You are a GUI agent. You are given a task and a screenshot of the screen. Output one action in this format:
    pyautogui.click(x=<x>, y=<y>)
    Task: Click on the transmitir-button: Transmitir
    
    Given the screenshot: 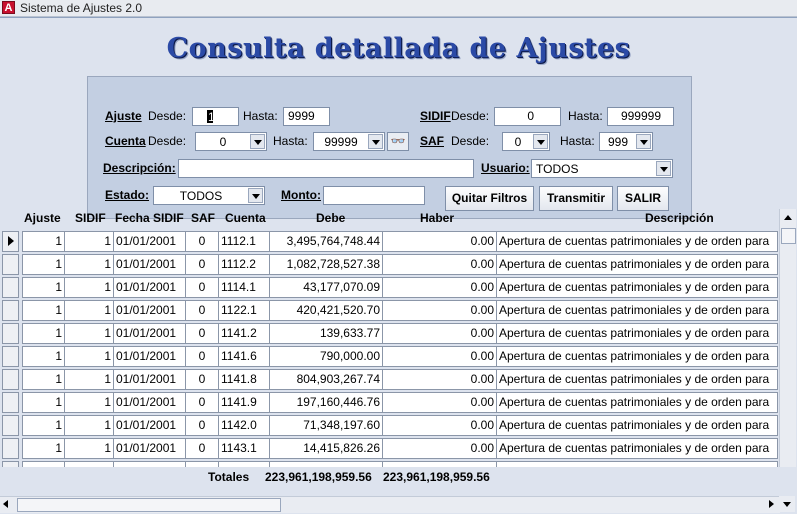 What is the action you would take?
    pyautogui.click(x=576, y=198)
    